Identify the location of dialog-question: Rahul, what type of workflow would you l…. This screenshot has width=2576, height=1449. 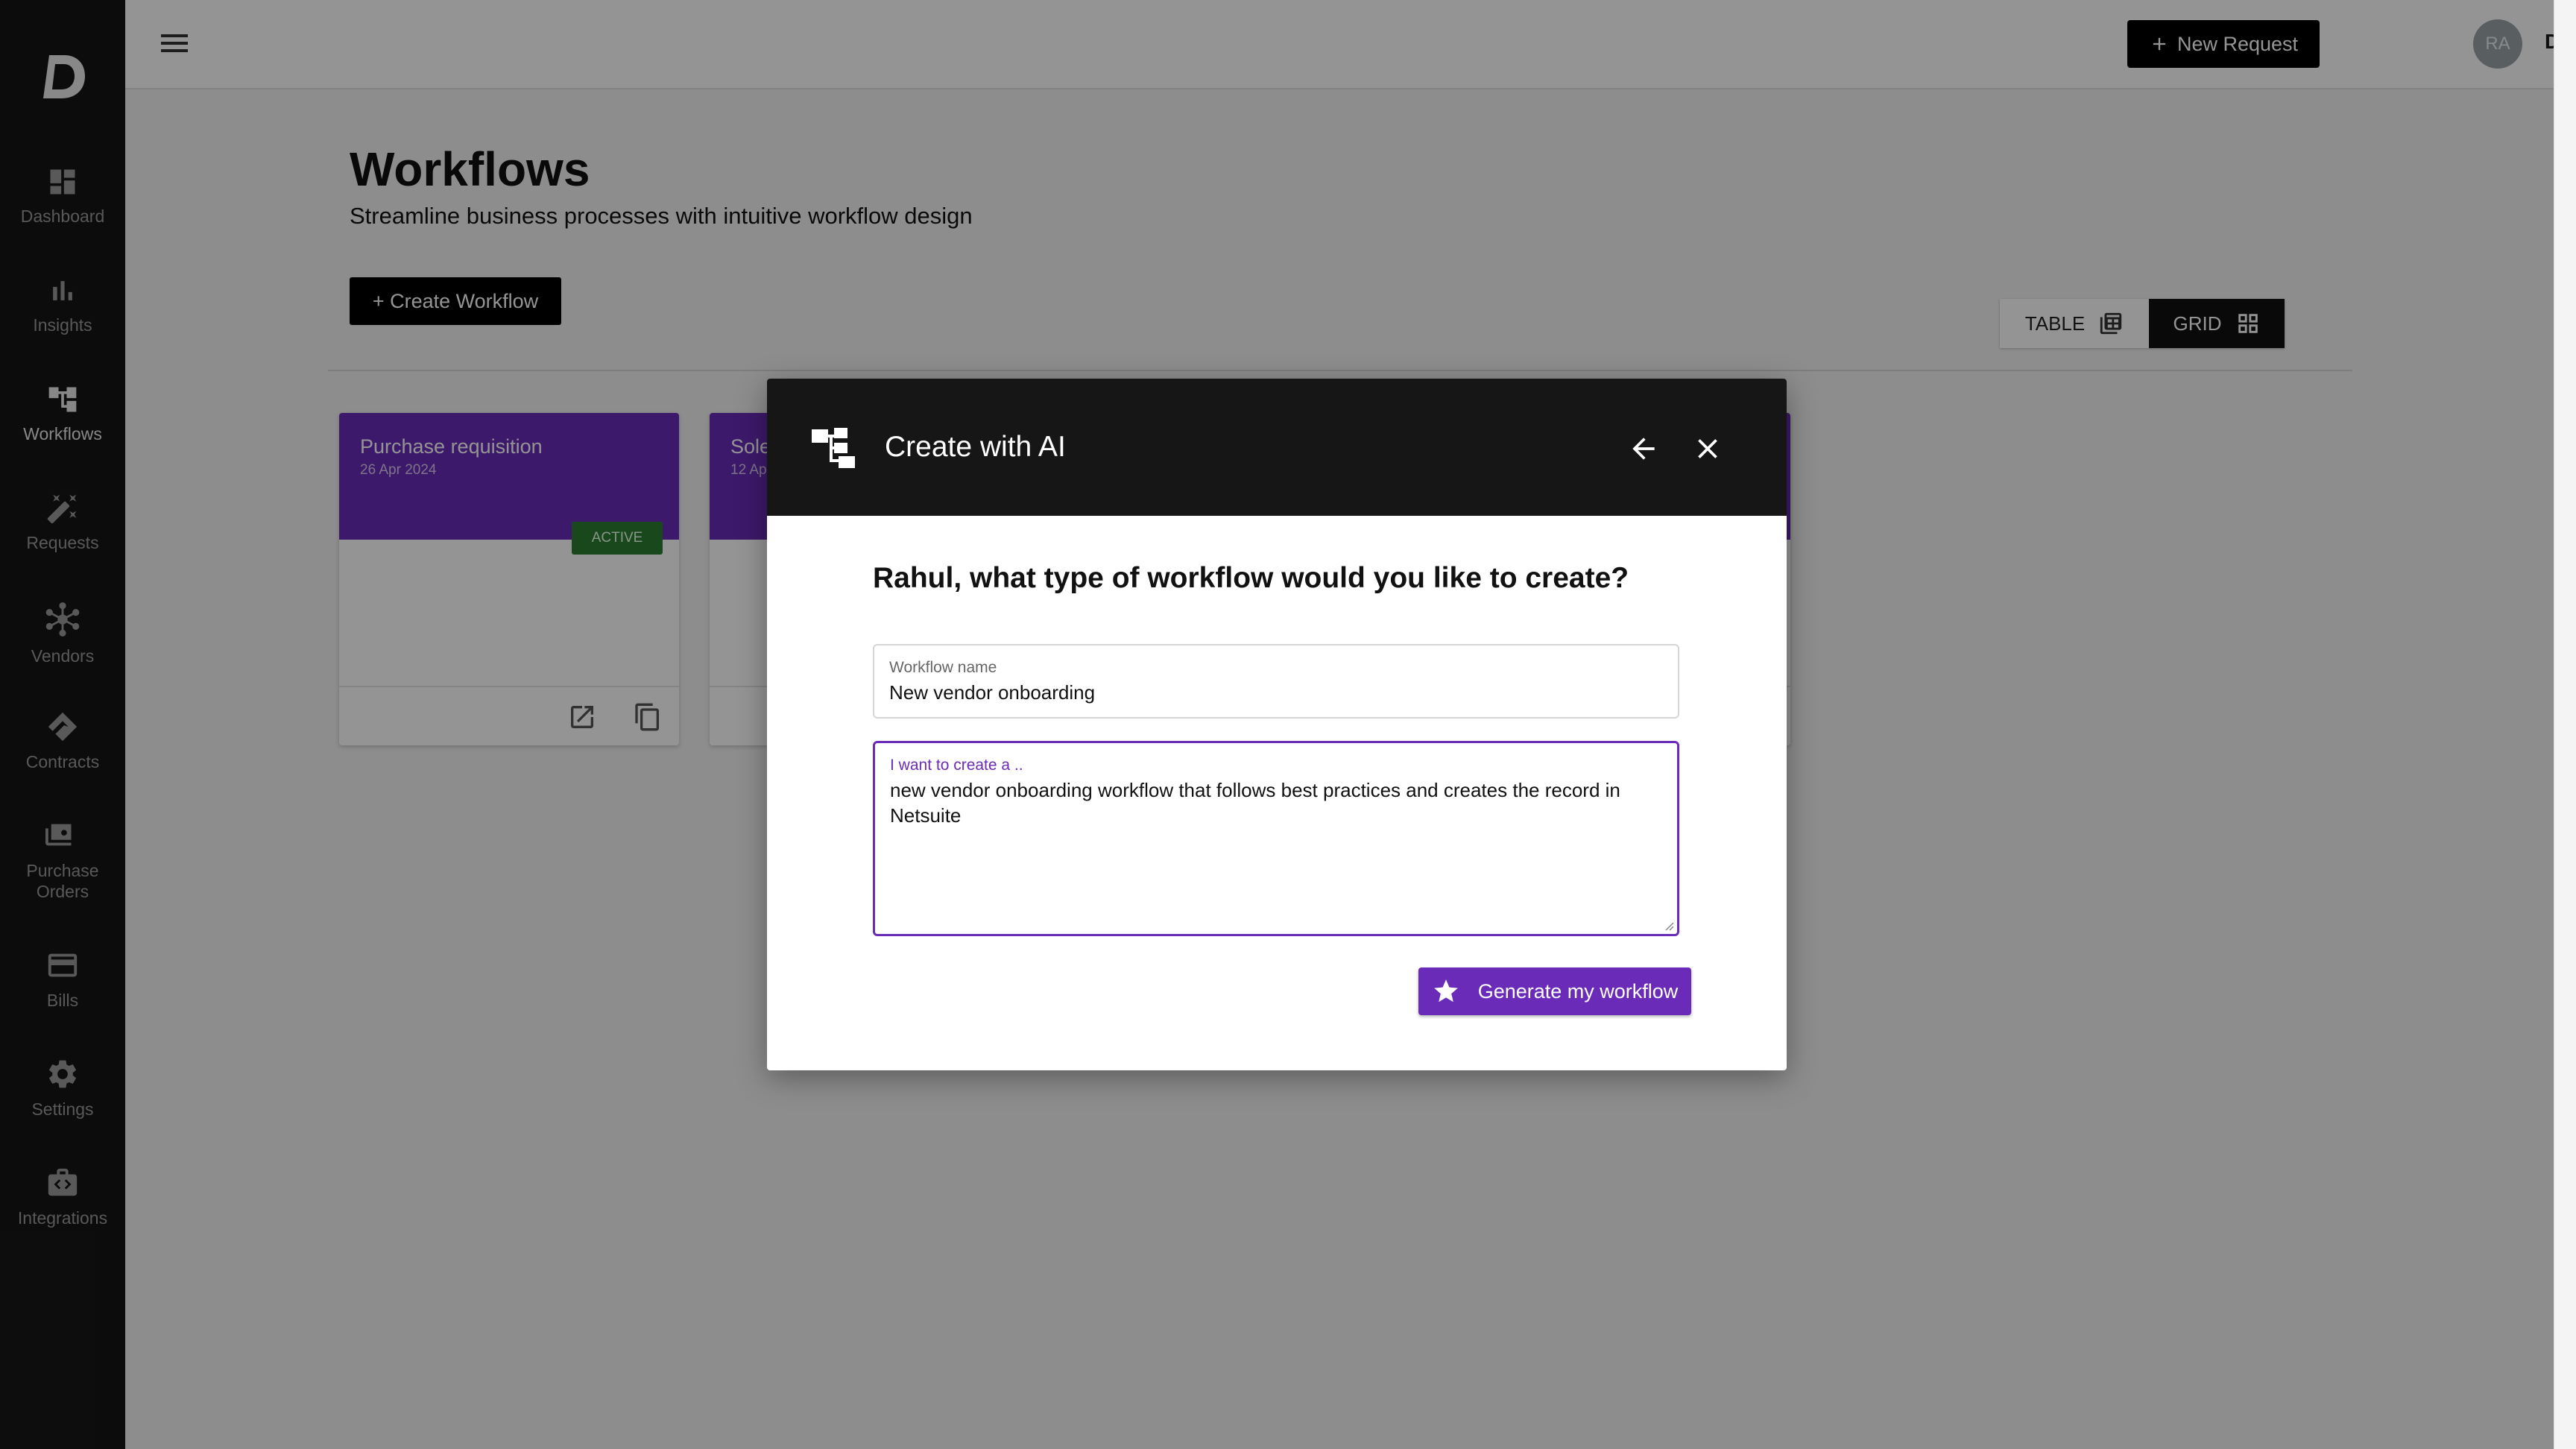
(1251, 578).